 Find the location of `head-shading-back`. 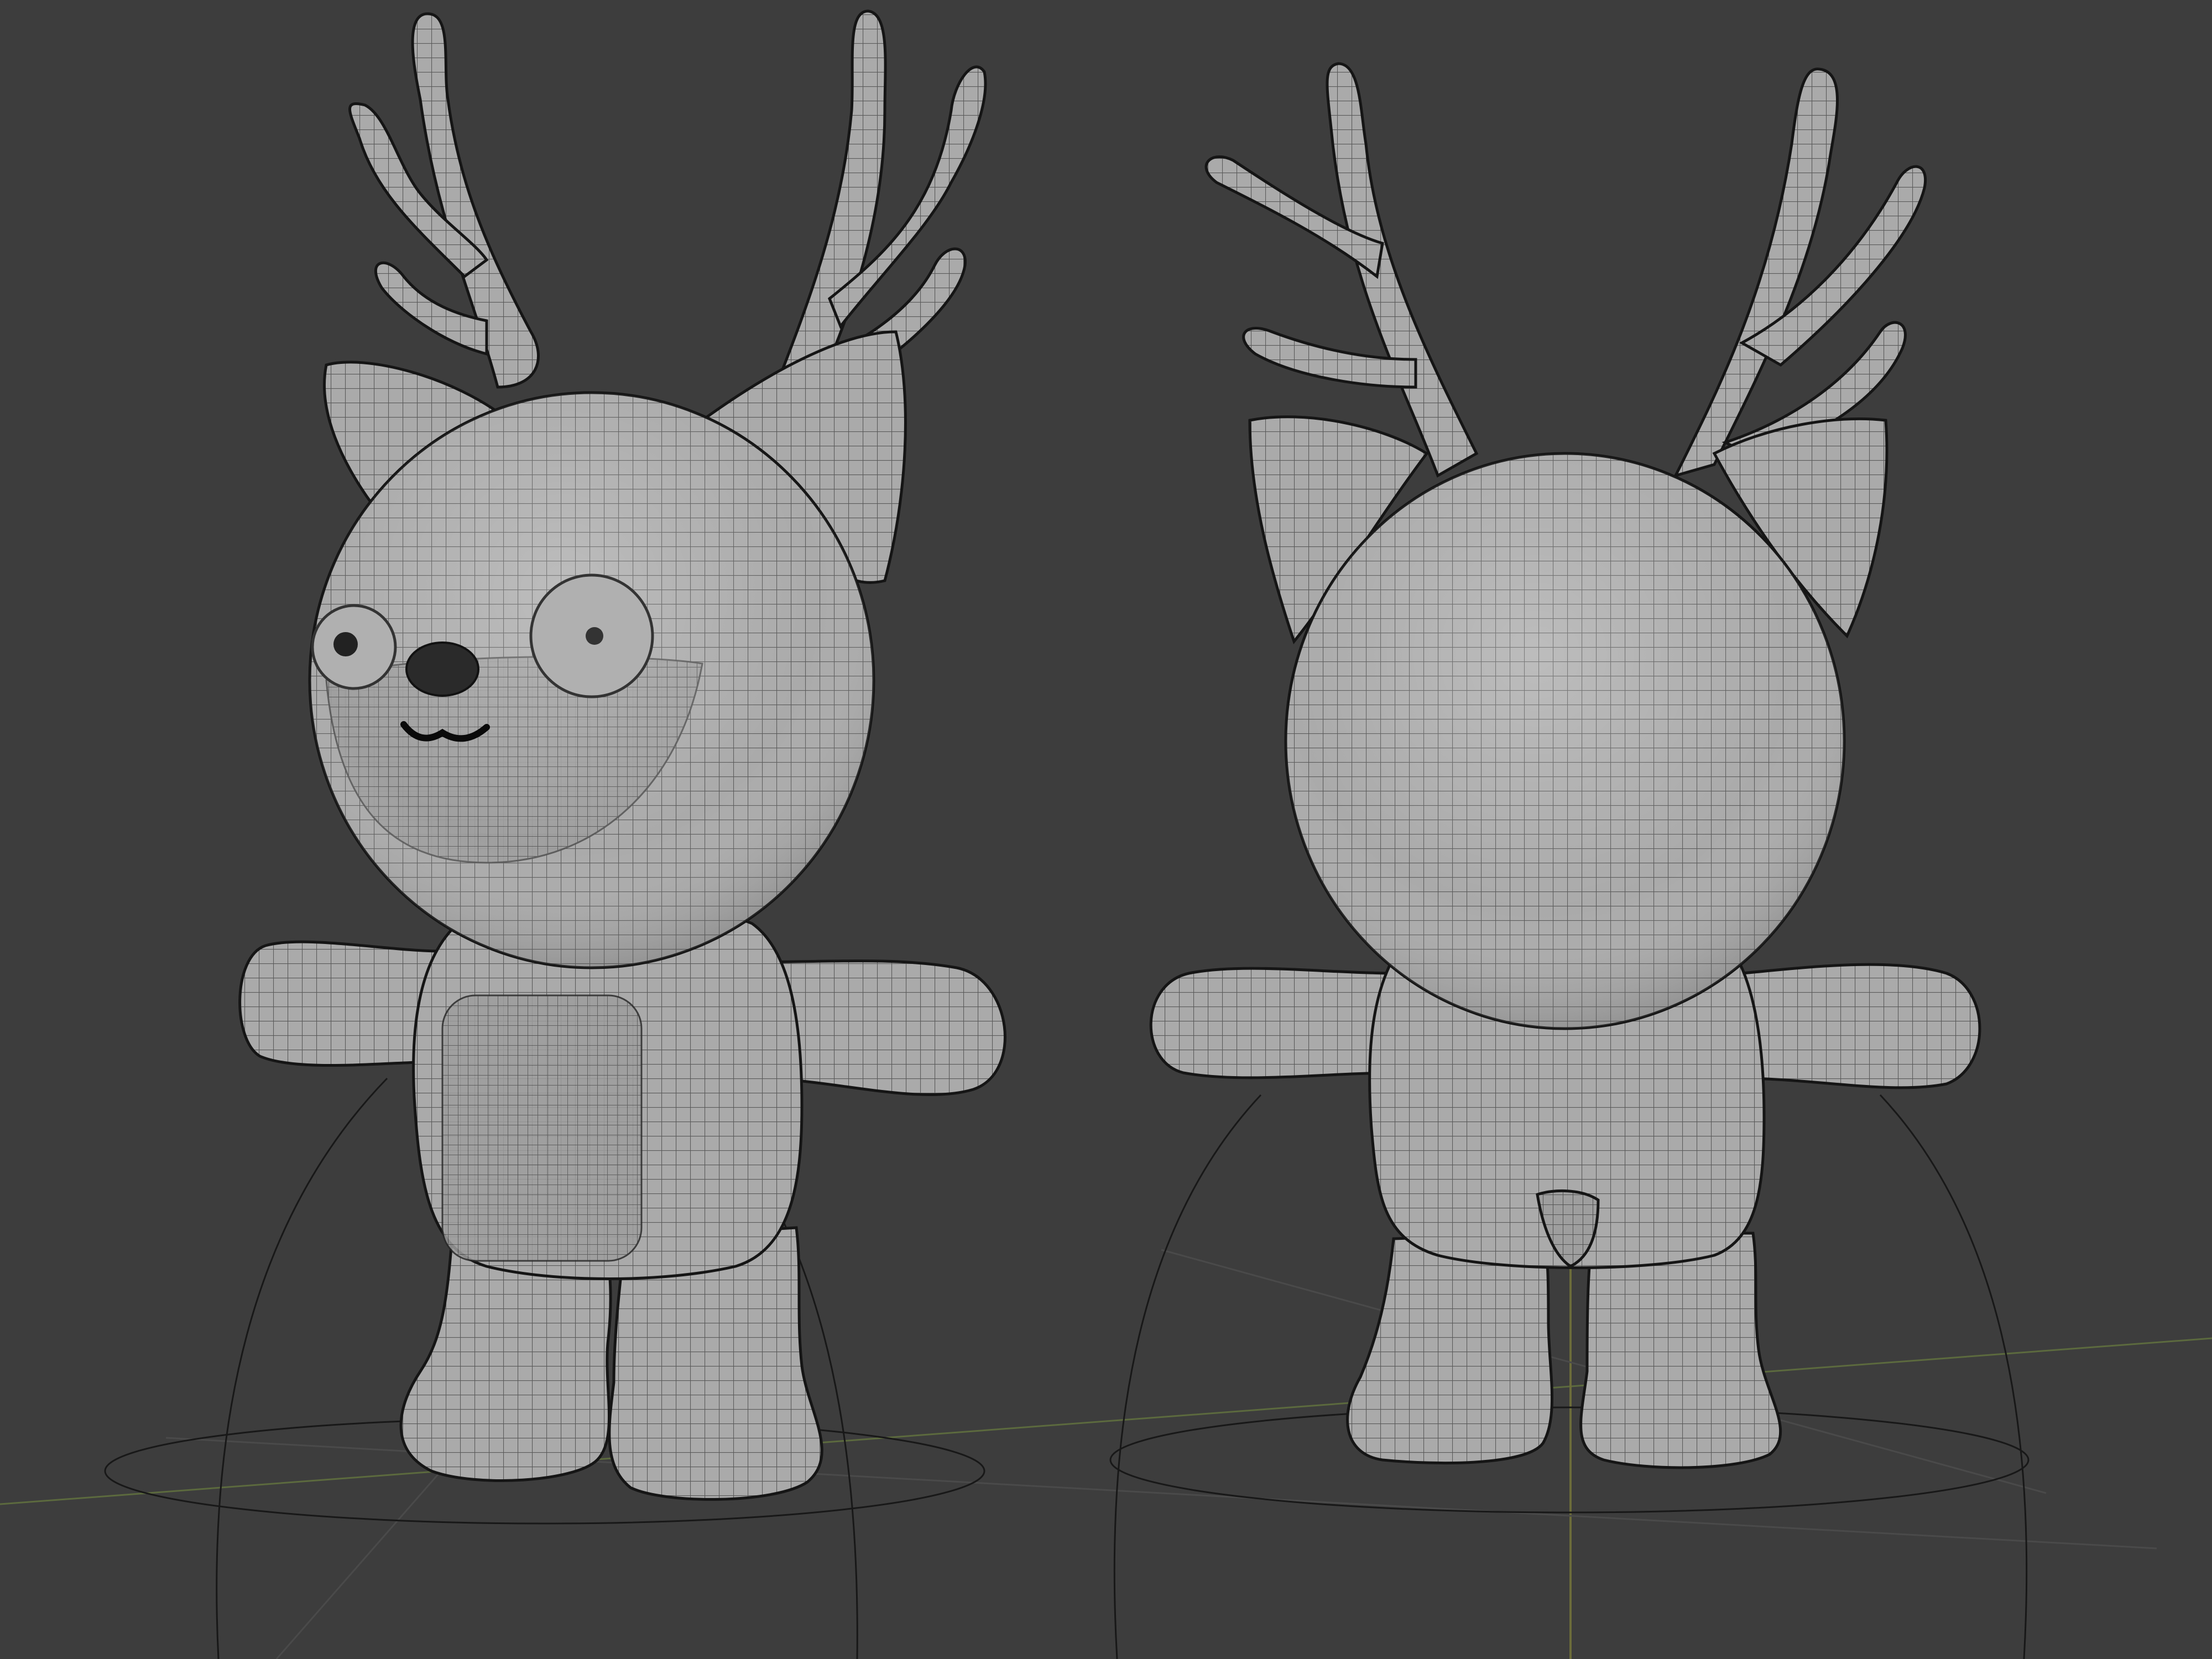

head-shading-back is located at coordinates (1565, 741).